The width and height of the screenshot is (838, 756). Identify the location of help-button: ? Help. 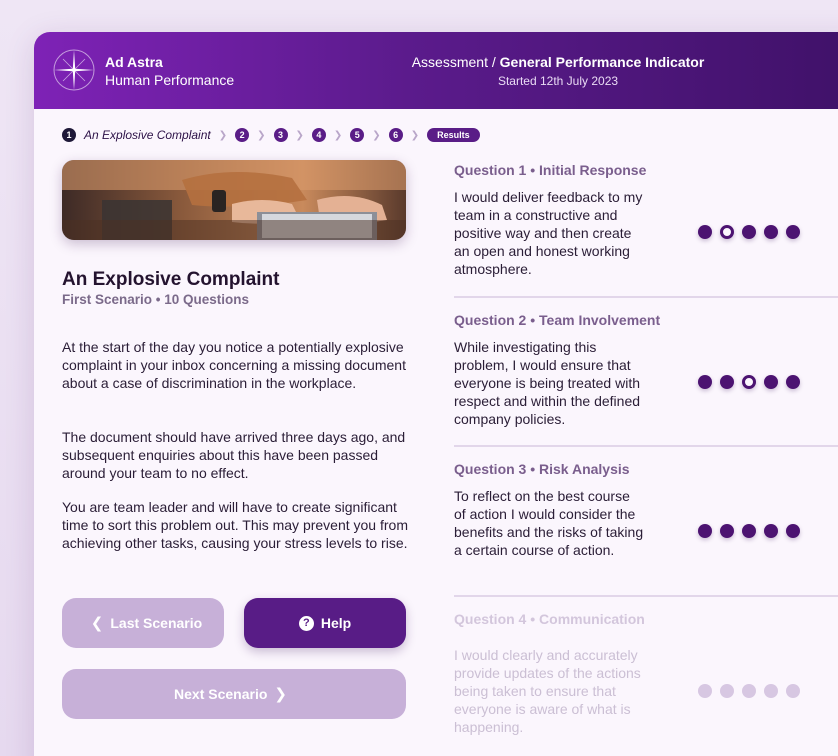
(325, 623).